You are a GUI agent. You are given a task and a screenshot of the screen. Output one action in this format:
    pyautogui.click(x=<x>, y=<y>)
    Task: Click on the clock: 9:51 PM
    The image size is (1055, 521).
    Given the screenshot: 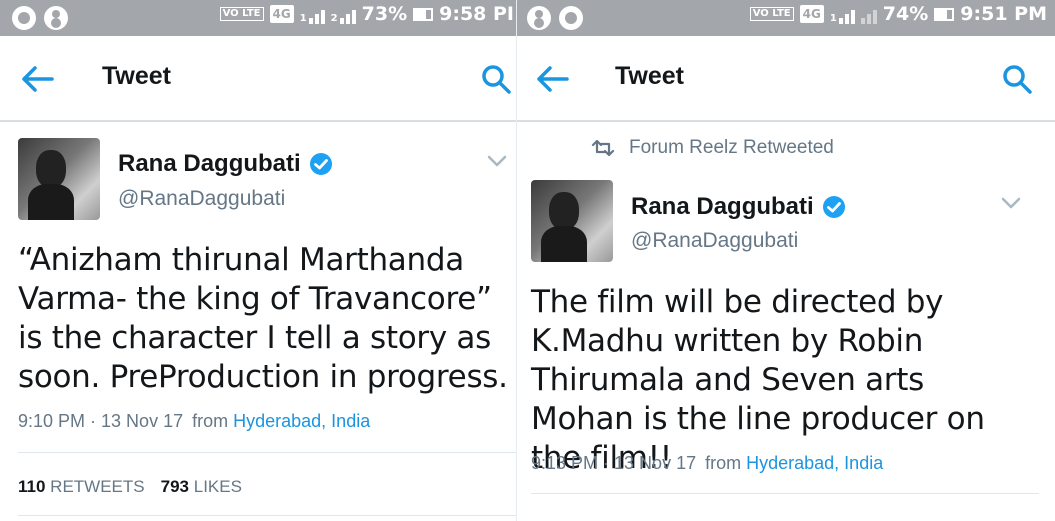 What is the action you would take?
    pyautogui.click(x=1003, y=14)
    